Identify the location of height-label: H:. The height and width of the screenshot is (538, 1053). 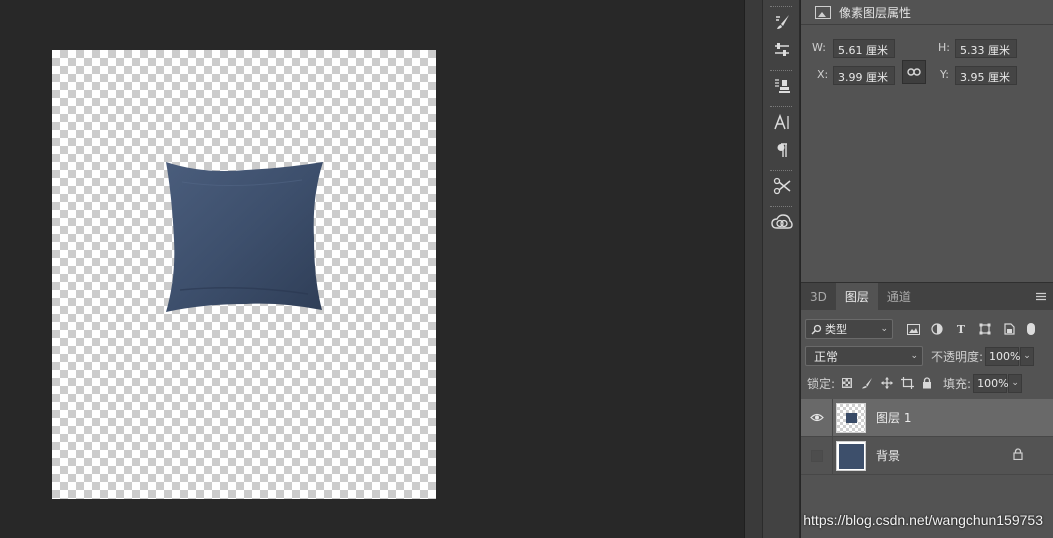
(944, 47).